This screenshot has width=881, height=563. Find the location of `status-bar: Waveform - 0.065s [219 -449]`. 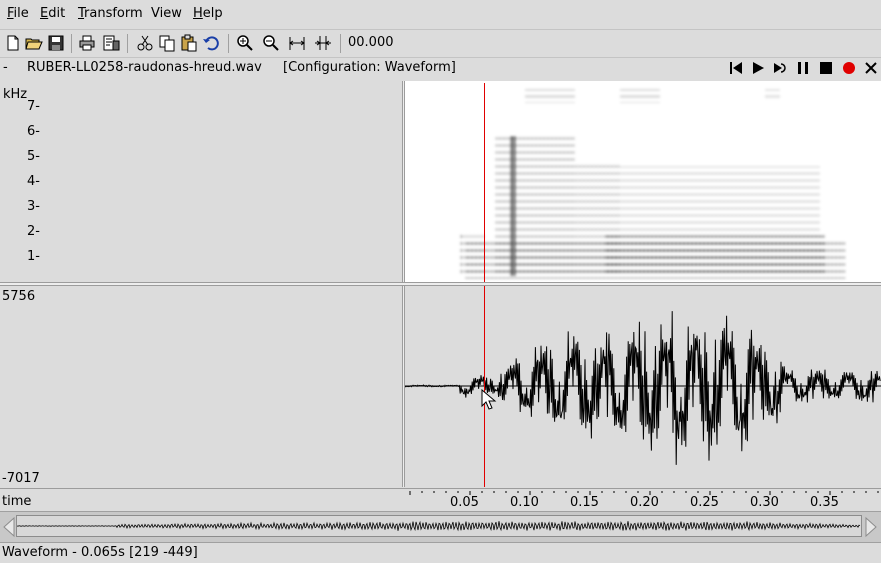

status-bar: Waveform - 0.065s [219 -449] is located at coordinates (440, 553).